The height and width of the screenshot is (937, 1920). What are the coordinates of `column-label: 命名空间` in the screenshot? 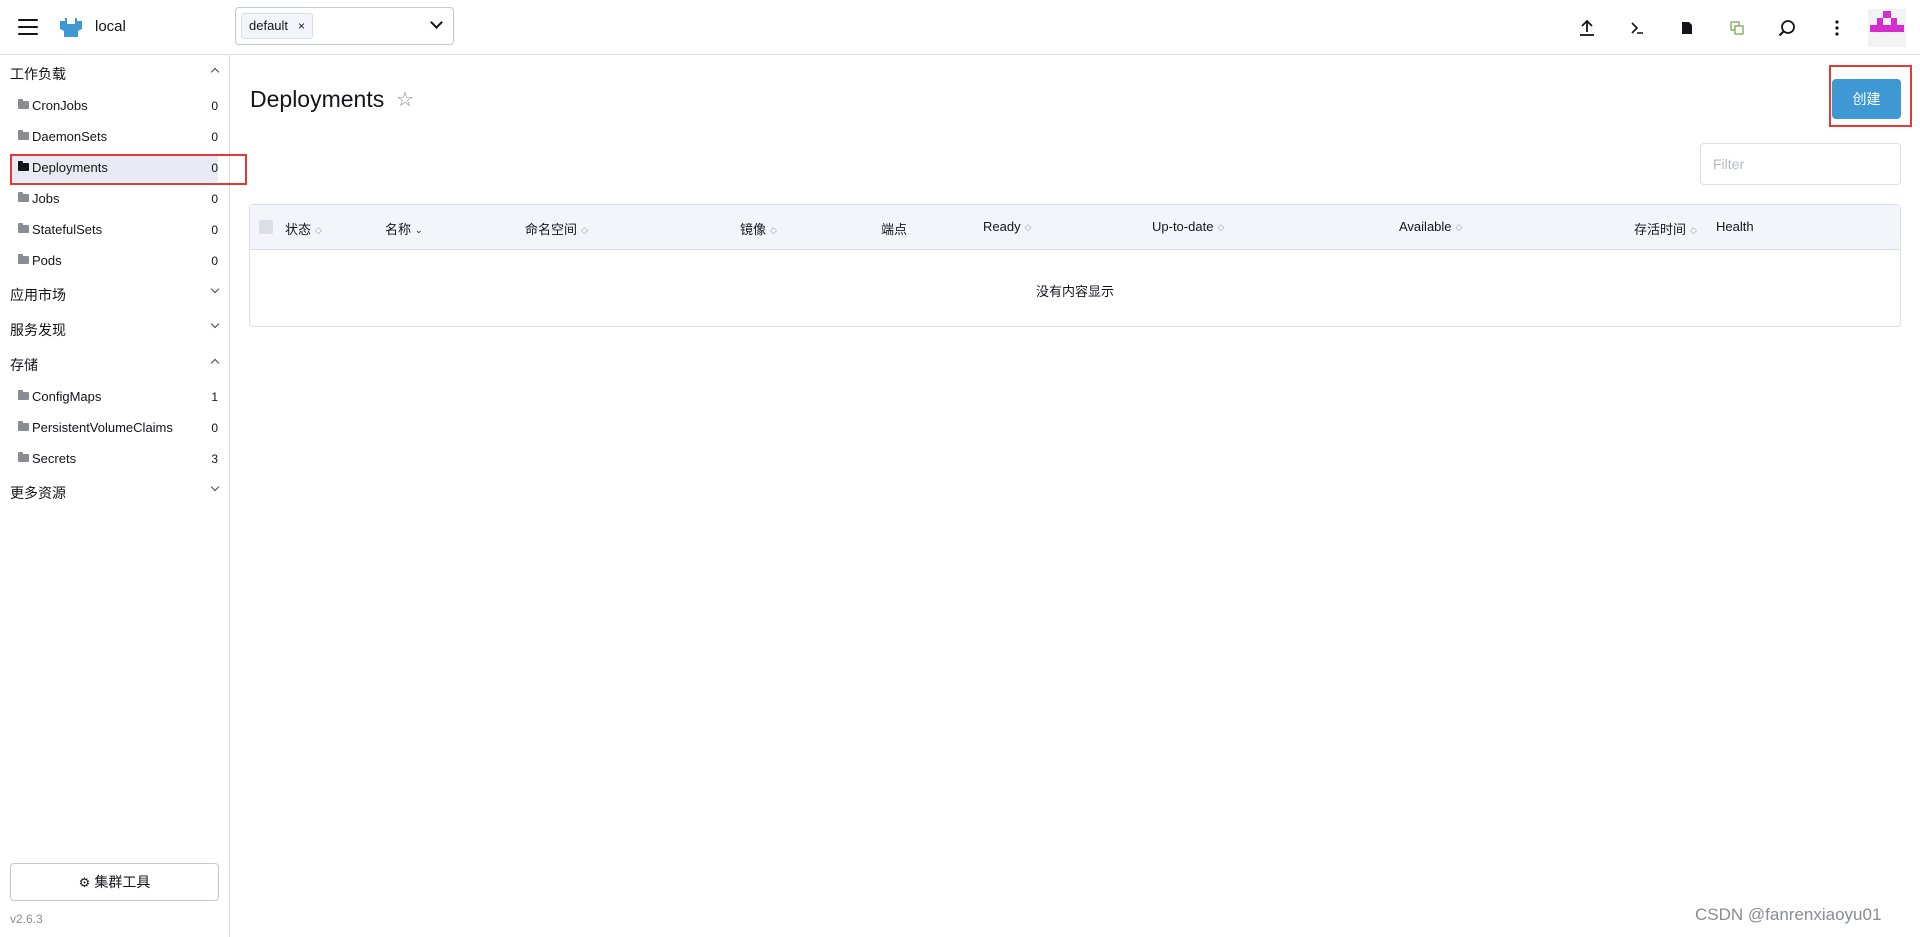 It's located at (551, 229).